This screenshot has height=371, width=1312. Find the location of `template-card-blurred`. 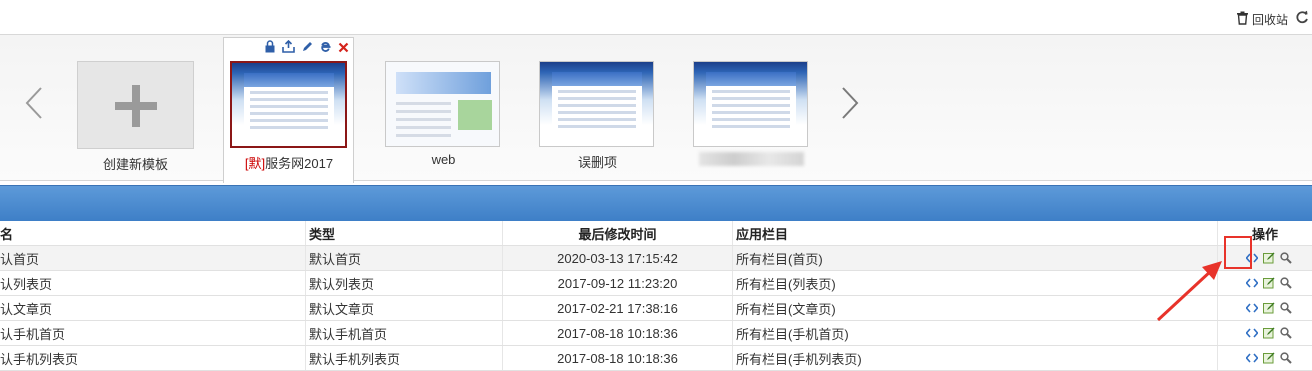

template-card-blurred is located at coordinates (751, 115).